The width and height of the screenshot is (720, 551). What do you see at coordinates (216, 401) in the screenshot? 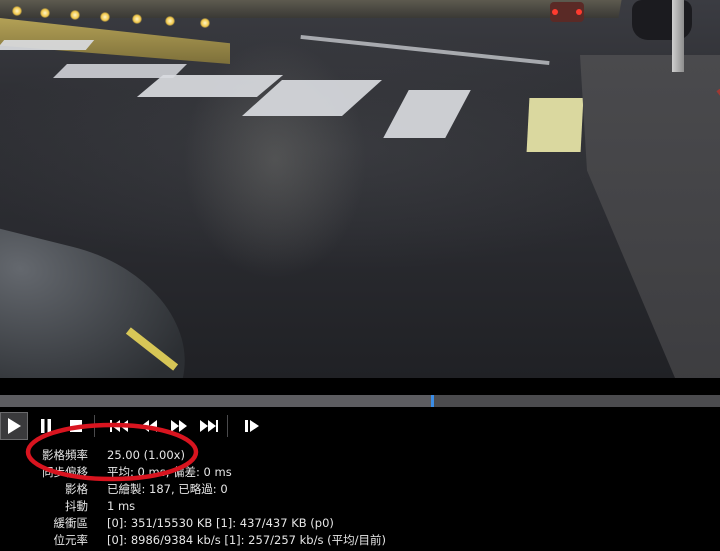
I see `seek-played` at bounding box center [216, 401].